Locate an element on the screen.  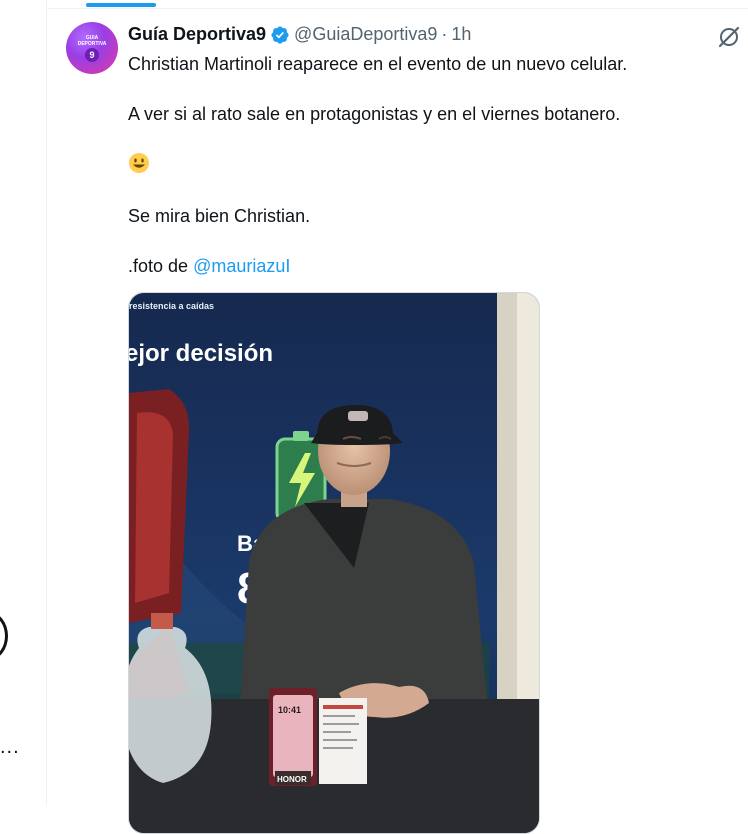
avatar-text-middle: DEPORTIVA is located at coordinates (92, 43).